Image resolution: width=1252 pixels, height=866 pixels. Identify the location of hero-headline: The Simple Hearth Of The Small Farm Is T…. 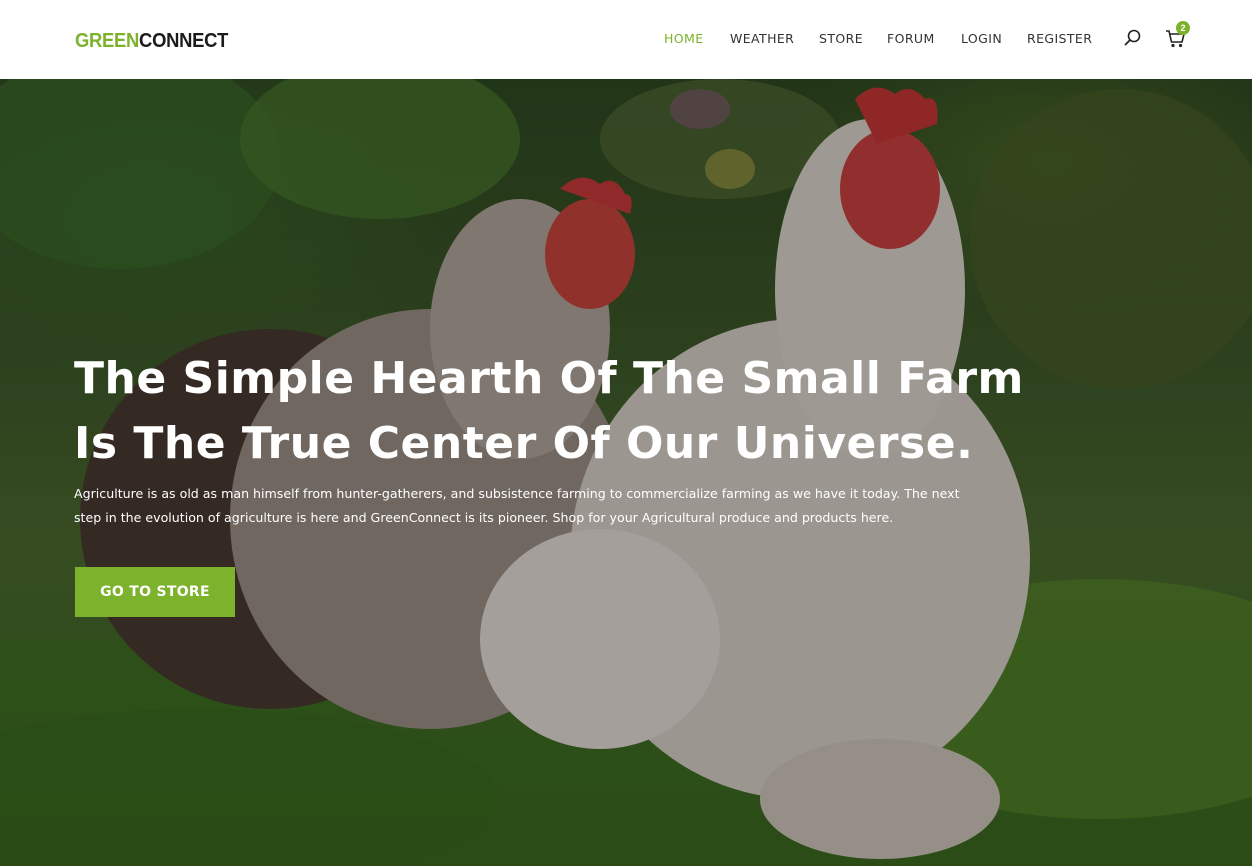
(574, 411).